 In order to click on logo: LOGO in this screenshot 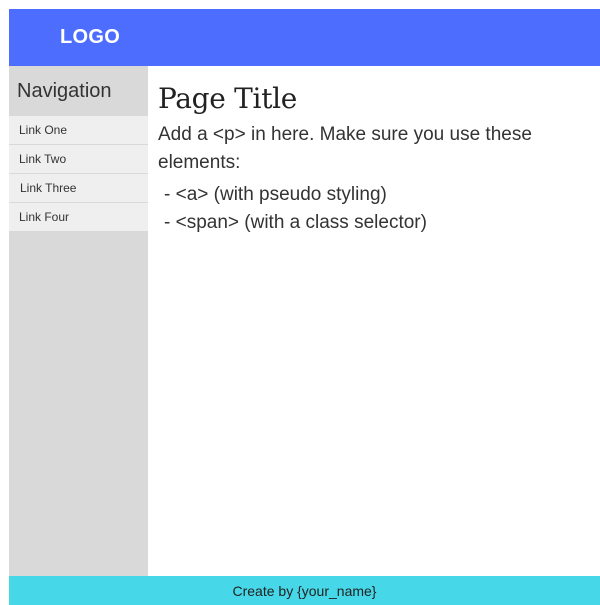, I will do `click(90, 37)`.